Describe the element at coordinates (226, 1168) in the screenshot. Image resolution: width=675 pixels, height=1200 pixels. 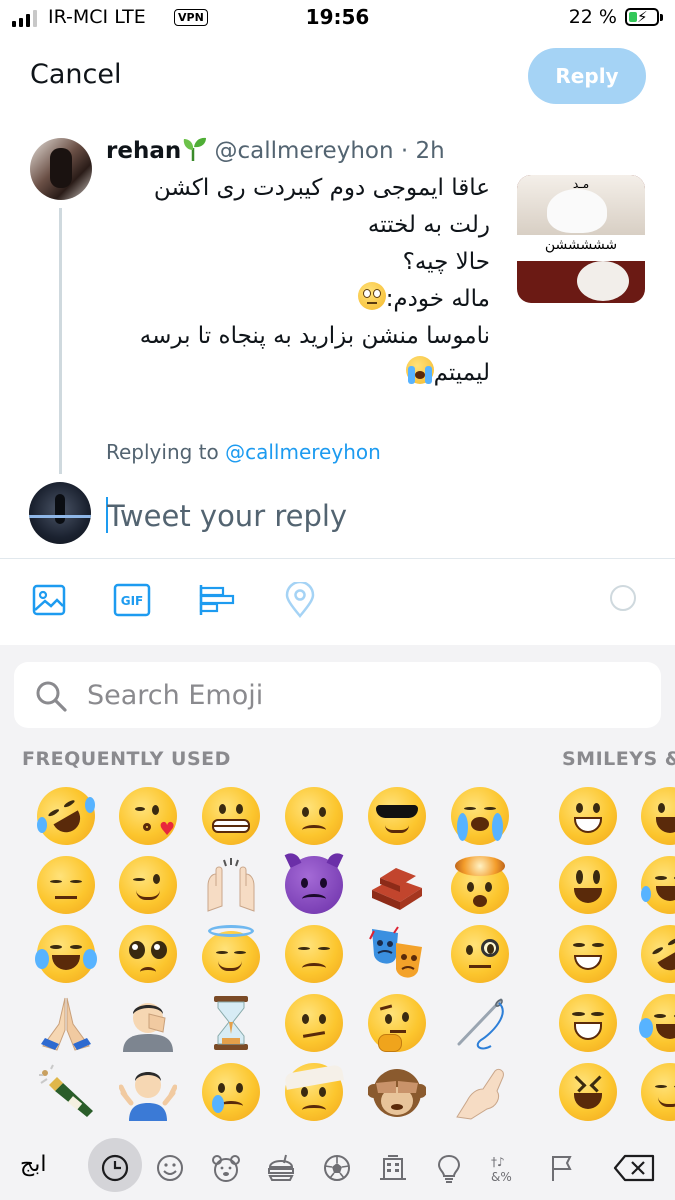
I see `animals-icon` at that location.